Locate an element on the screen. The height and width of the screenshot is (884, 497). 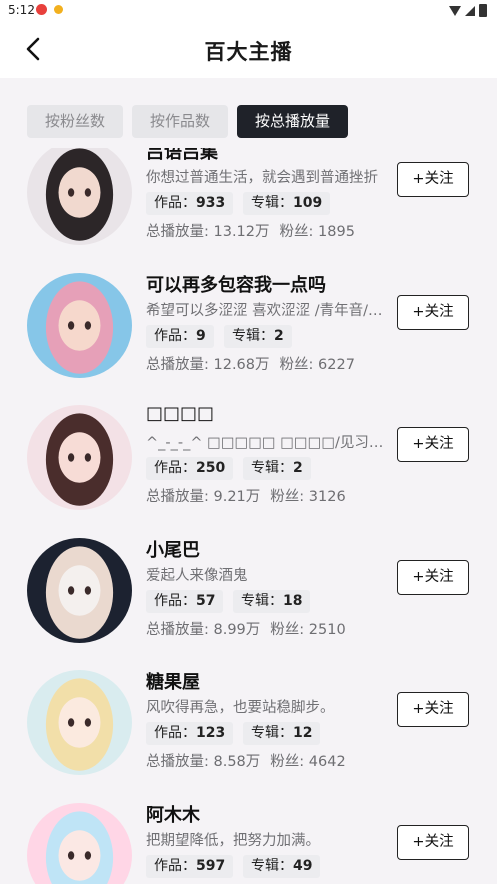
works-value: 933 is located at coordinates (211, 203).